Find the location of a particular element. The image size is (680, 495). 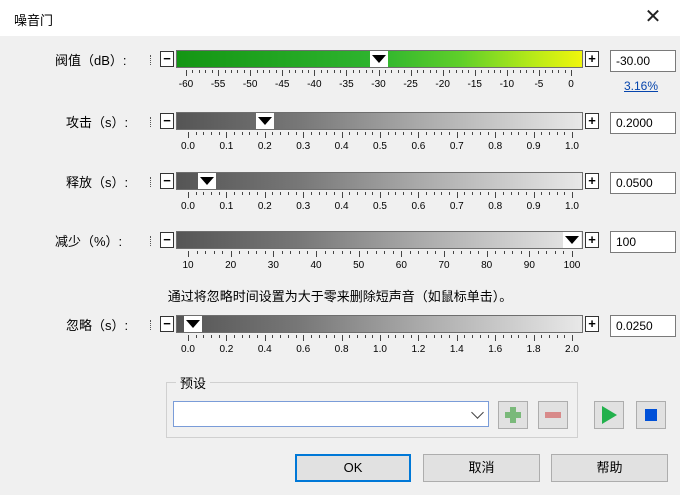

tick-label: 0.2 is located at coordinates (226, 349).